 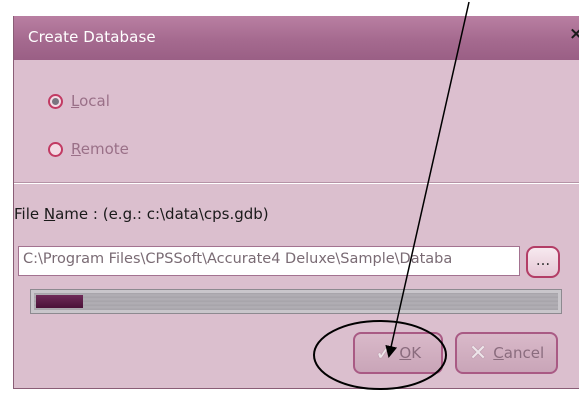 What do you see at coordinates (384, 353) in the screenshot?
I see `check-icon: ✓` at bounding box center [384, 353].